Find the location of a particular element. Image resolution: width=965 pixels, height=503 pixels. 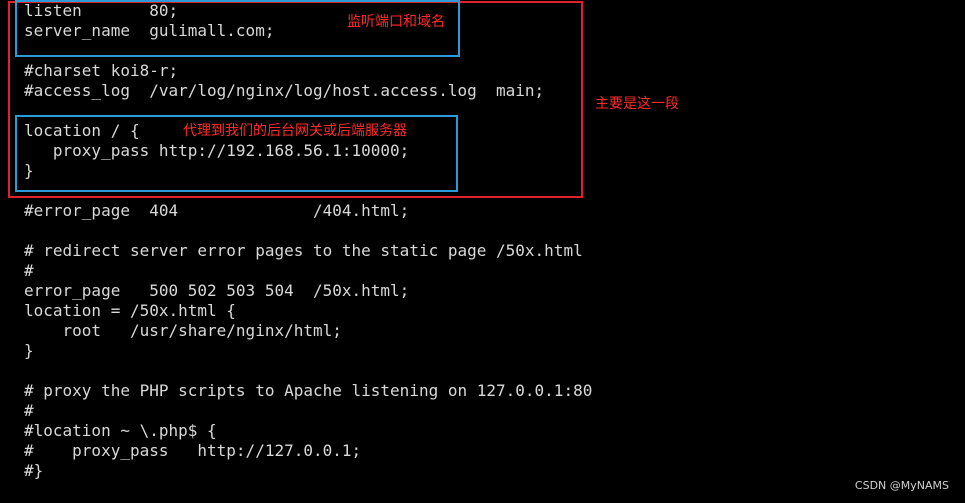

listen-annotation: 监听端口和域名 is located at coordinates (396, 22).